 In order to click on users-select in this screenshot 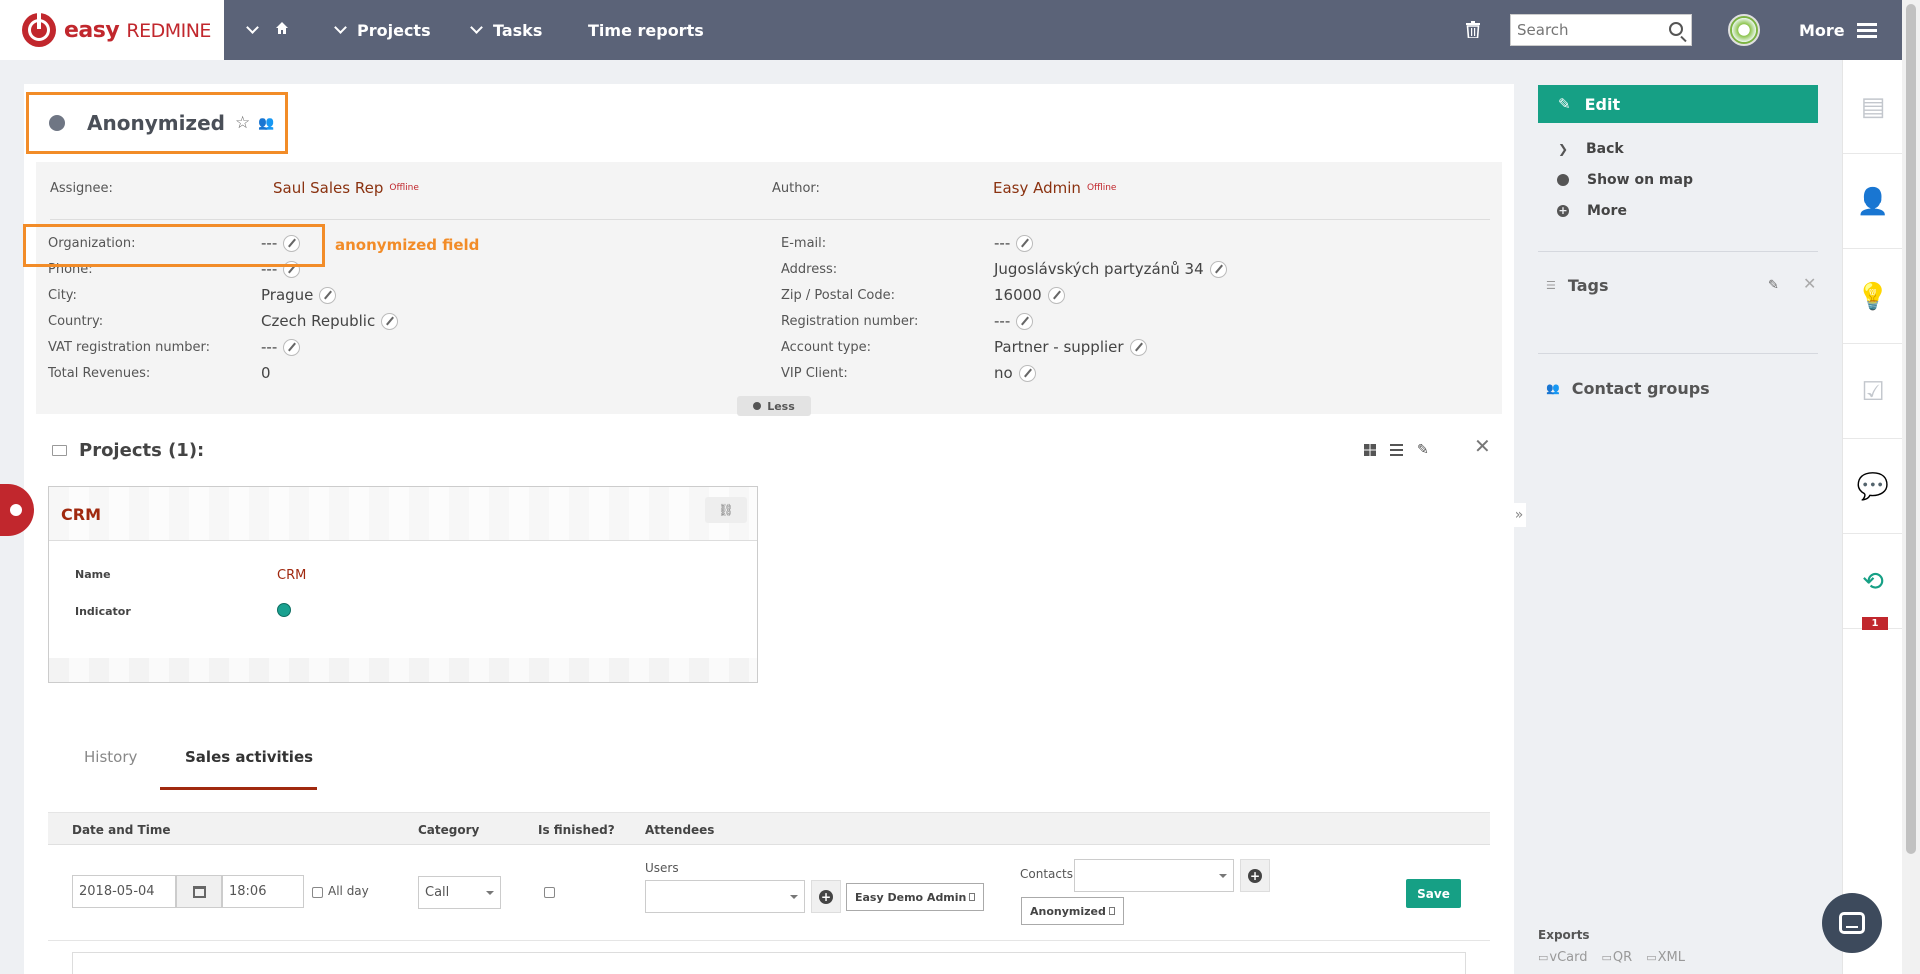, I will do `click(725, 896)`.